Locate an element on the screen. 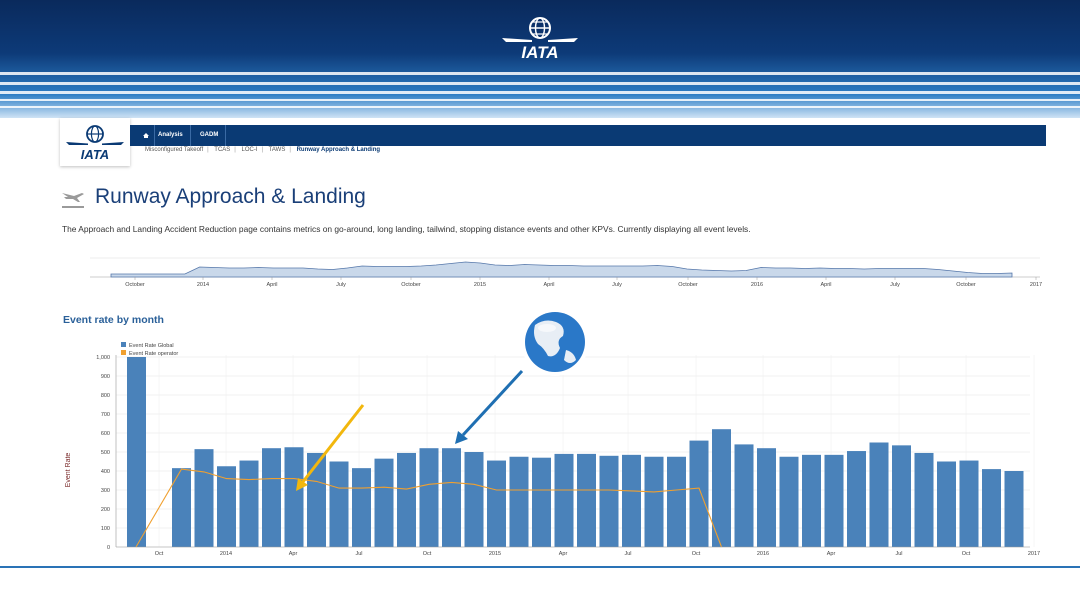  y-tick-label: 1,000 is located at coordinates (103, 358).